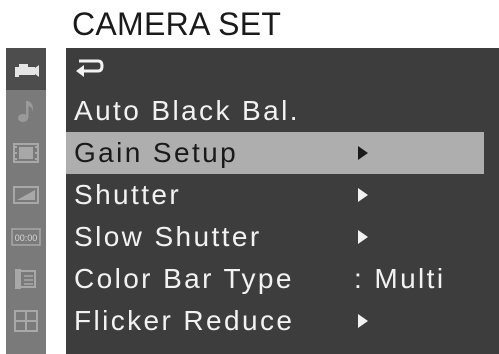 The width and height of the screenshot is (499, 354). Describe the element at coordinates (184, 320) in the screenshot. I see `menu-item-label: Flicker Reduce` at that location.